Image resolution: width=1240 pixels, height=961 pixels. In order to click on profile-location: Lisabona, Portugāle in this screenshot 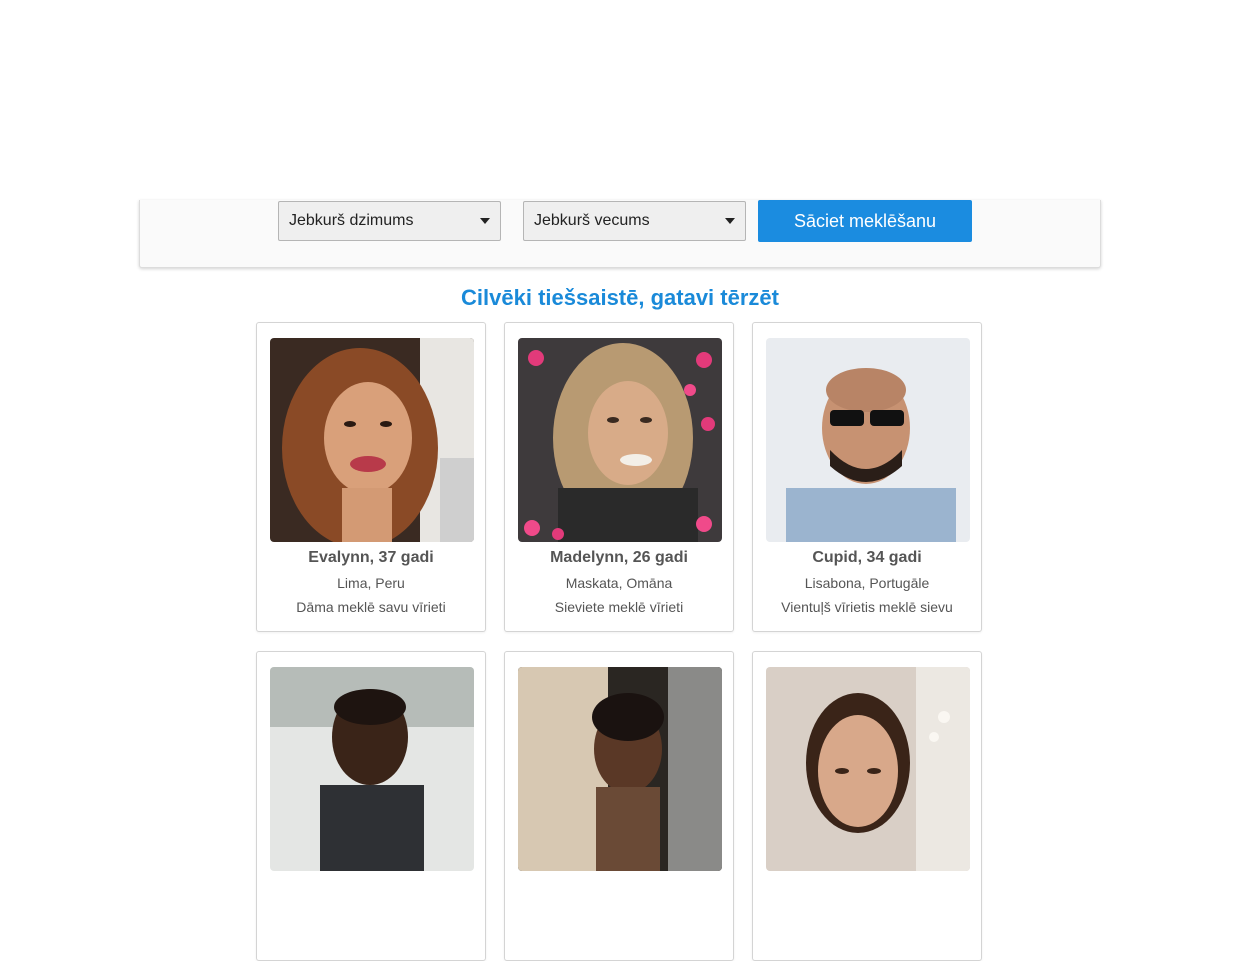, I will do `click(867, 583)`.